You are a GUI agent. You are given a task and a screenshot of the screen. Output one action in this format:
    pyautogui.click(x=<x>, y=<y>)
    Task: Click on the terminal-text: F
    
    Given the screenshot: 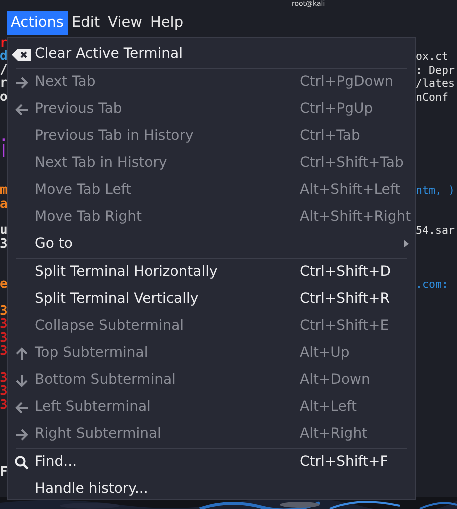 What is the action you would take?
    pyautogui.click(x=4, y=472)
    